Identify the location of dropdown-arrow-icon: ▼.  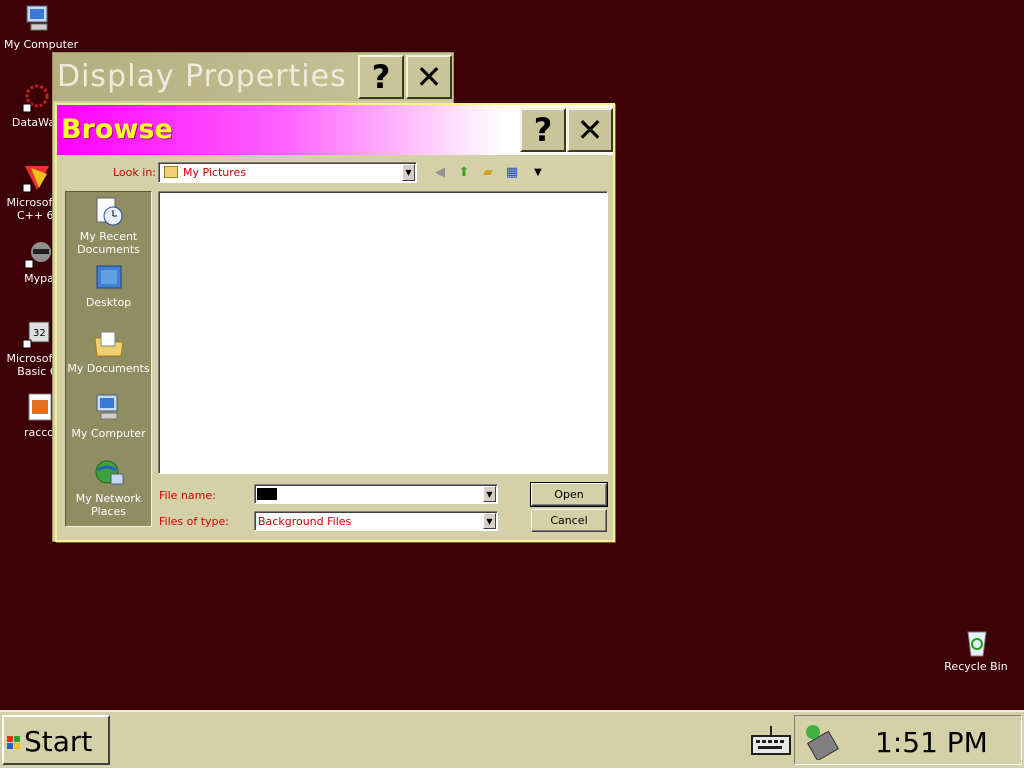
(538, 173).